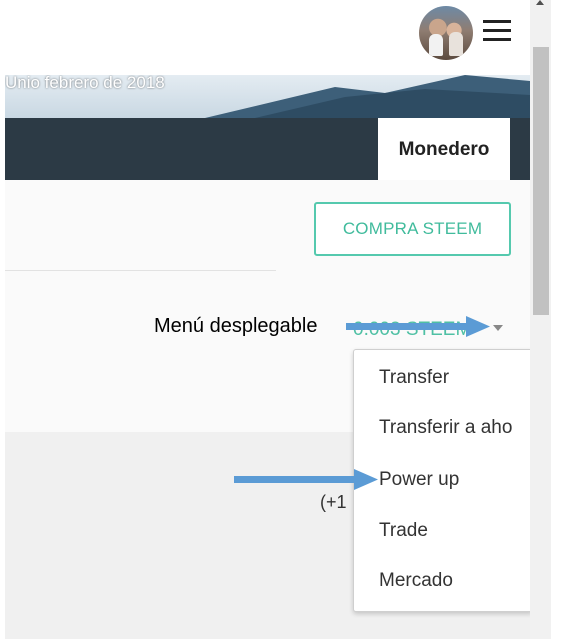  What do you see at coordinates (412, 330) in the screenshot?
I see `steem-balance-dropdown-toggle: 0.003 STEEM` at bounding box center [412, 330].